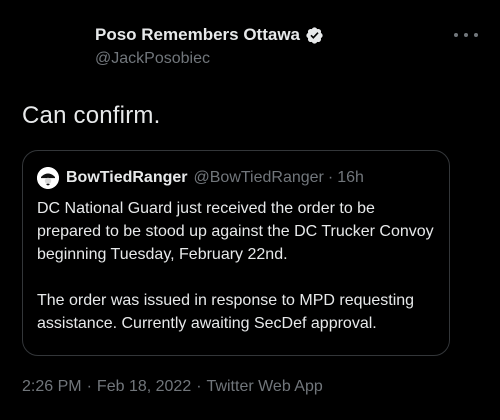  What do you see at coordinates (91, 115) in the screenshot?
I see `tweet-text: Can confirm.` at bounding box center [91, 115].